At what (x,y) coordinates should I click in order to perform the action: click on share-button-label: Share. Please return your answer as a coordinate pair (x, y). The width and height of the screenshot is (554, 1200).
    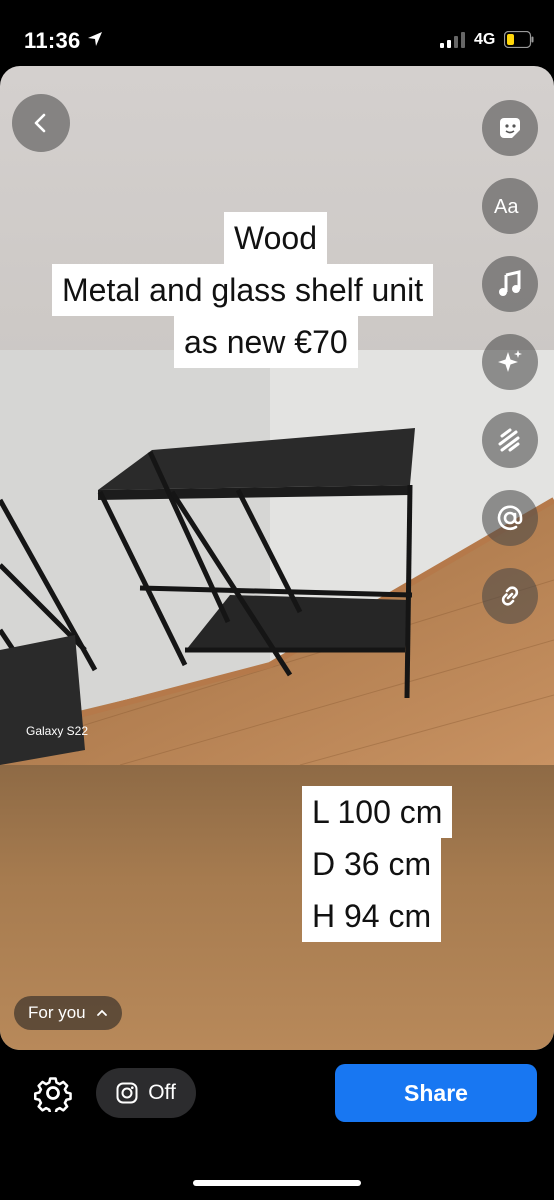
    Looking at the image, I should click on (436, 1092).